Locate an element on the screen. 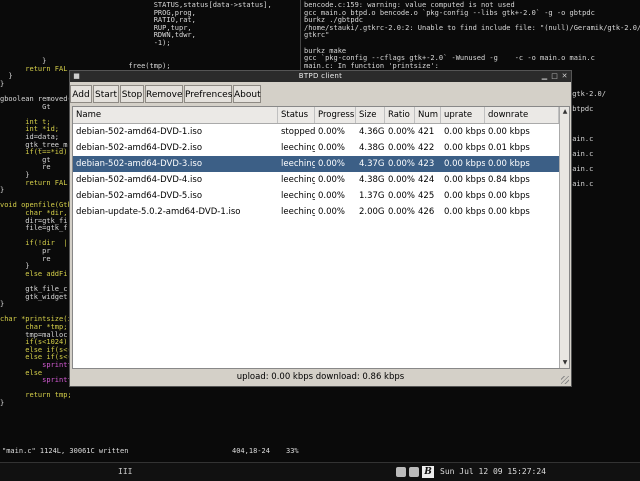 The width and height of the screenshot is (640, 481). minimize-icon: ▁ is located at coordinates (544, 76).